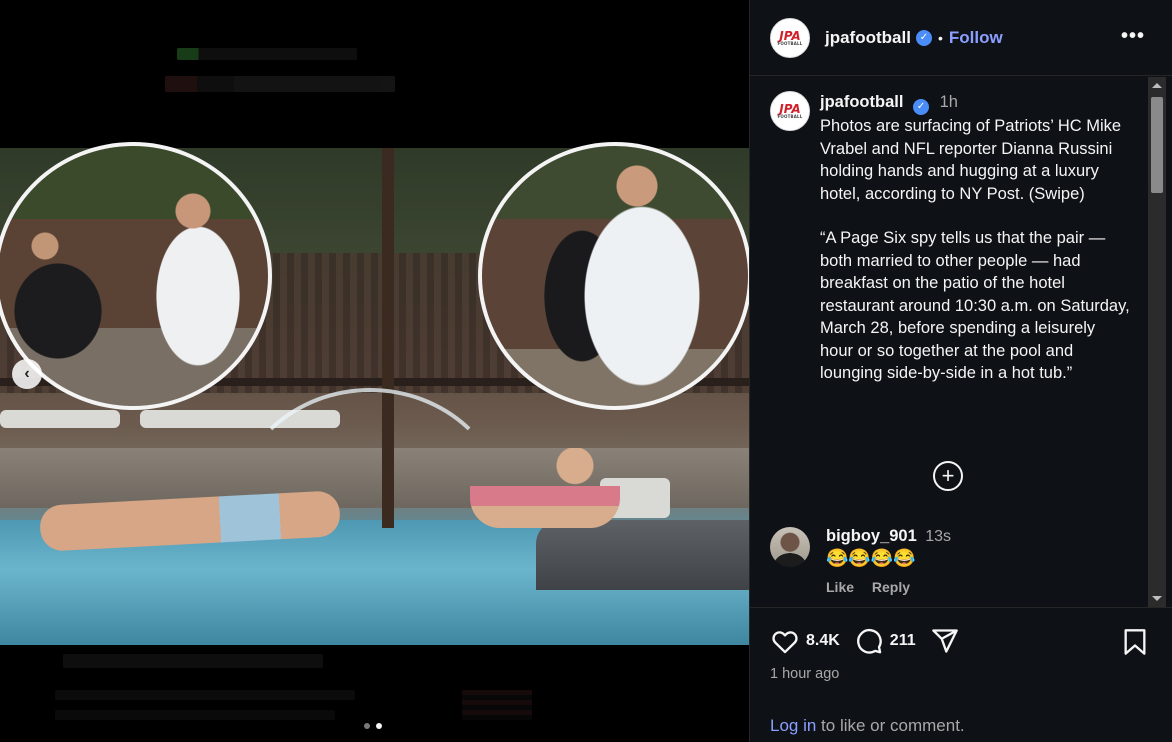 This screenshot has height=742, width=1172. I want to click on comment-time: 13s, so click(938, 536).